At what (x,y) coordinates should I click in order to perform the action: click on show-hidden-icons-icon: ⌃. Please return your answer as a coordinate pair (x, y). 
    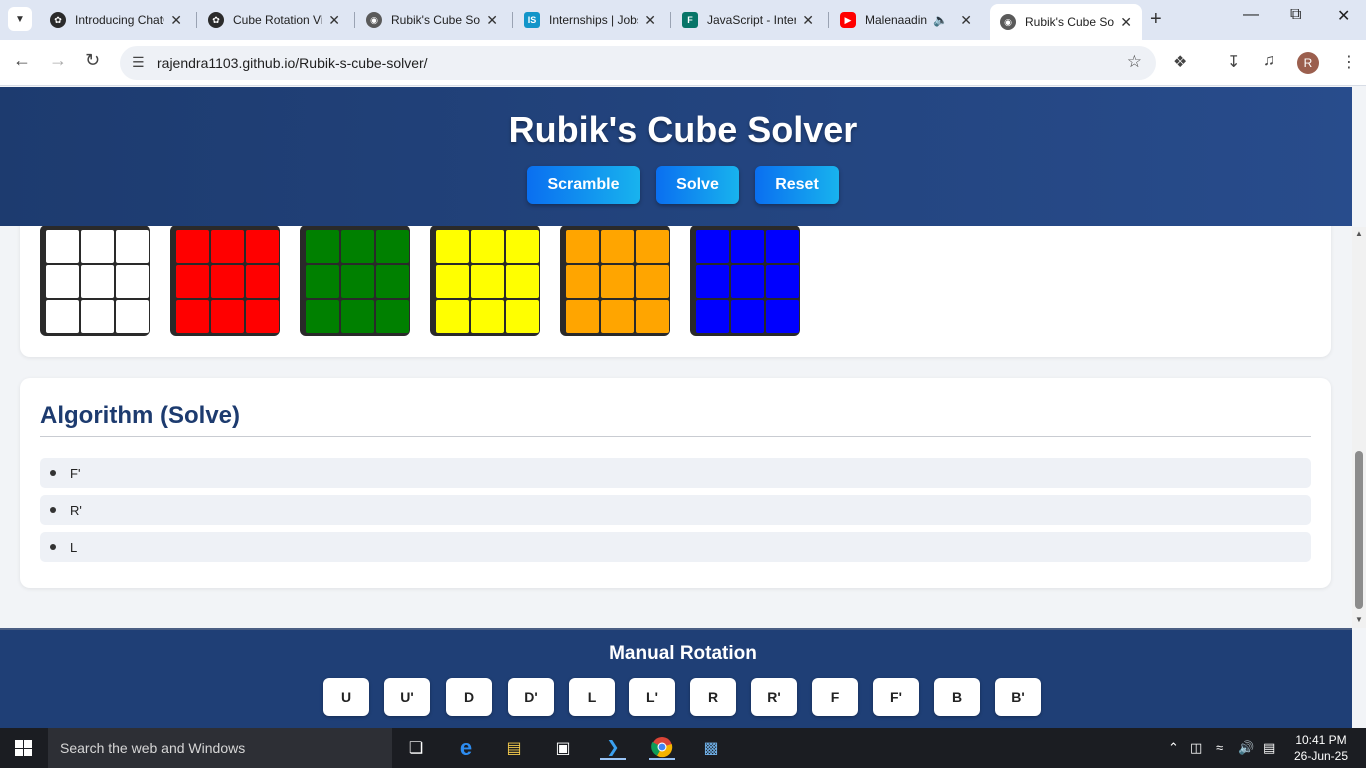
    Looking at the image, I should click on (1173, 748).